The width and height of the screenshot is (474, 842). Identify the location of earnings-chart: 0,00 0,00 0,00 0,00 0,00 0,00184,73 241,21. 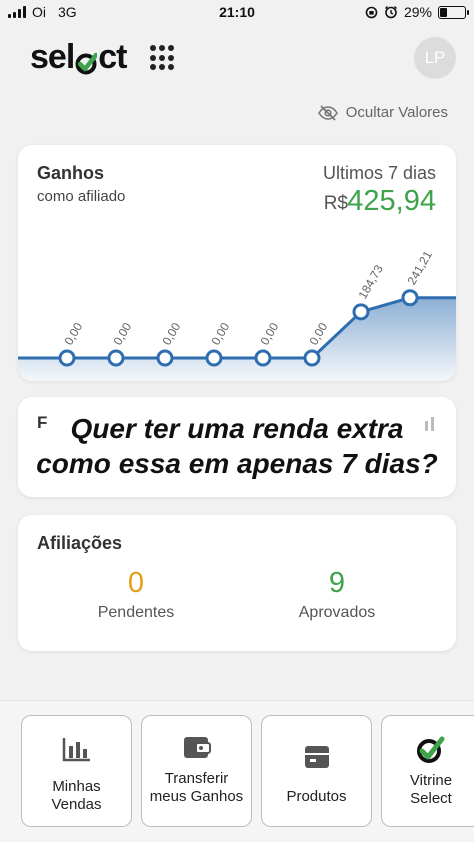
(237, 314).